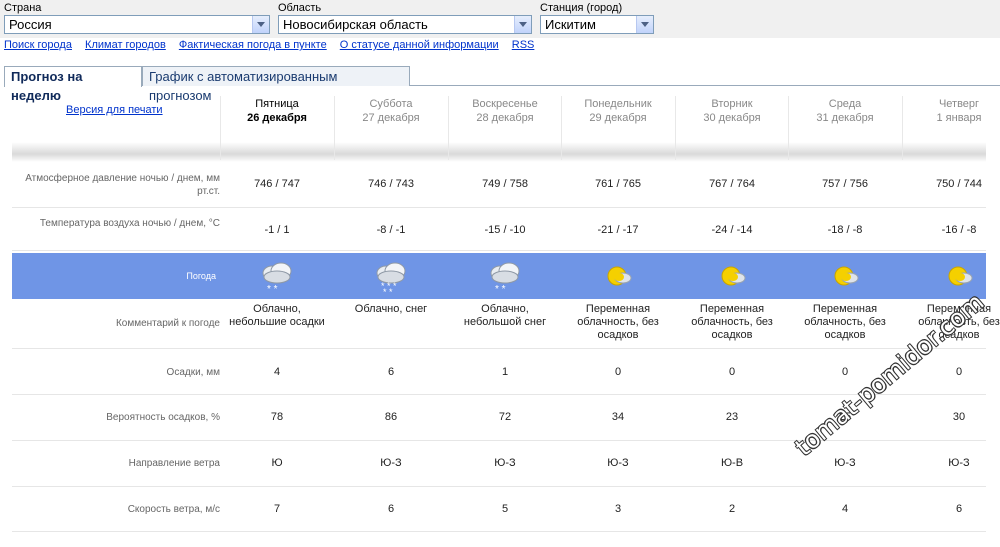 This screenshot has height=547, width=1000. I want to click on cell-wind-speed: 7, so click(277, 509).